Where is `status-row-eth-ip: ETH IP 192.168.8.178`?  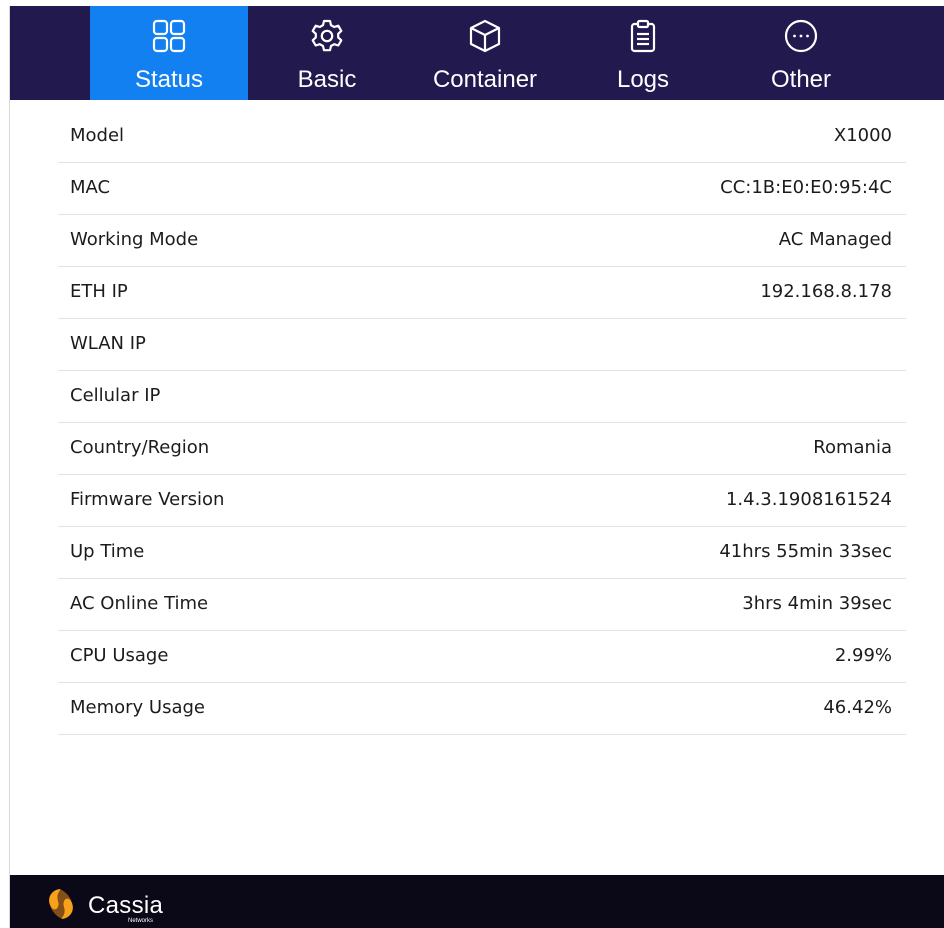
status-row-eth-ip: ETH IP 192.168.8.178 is located at coordinates (482, 293).